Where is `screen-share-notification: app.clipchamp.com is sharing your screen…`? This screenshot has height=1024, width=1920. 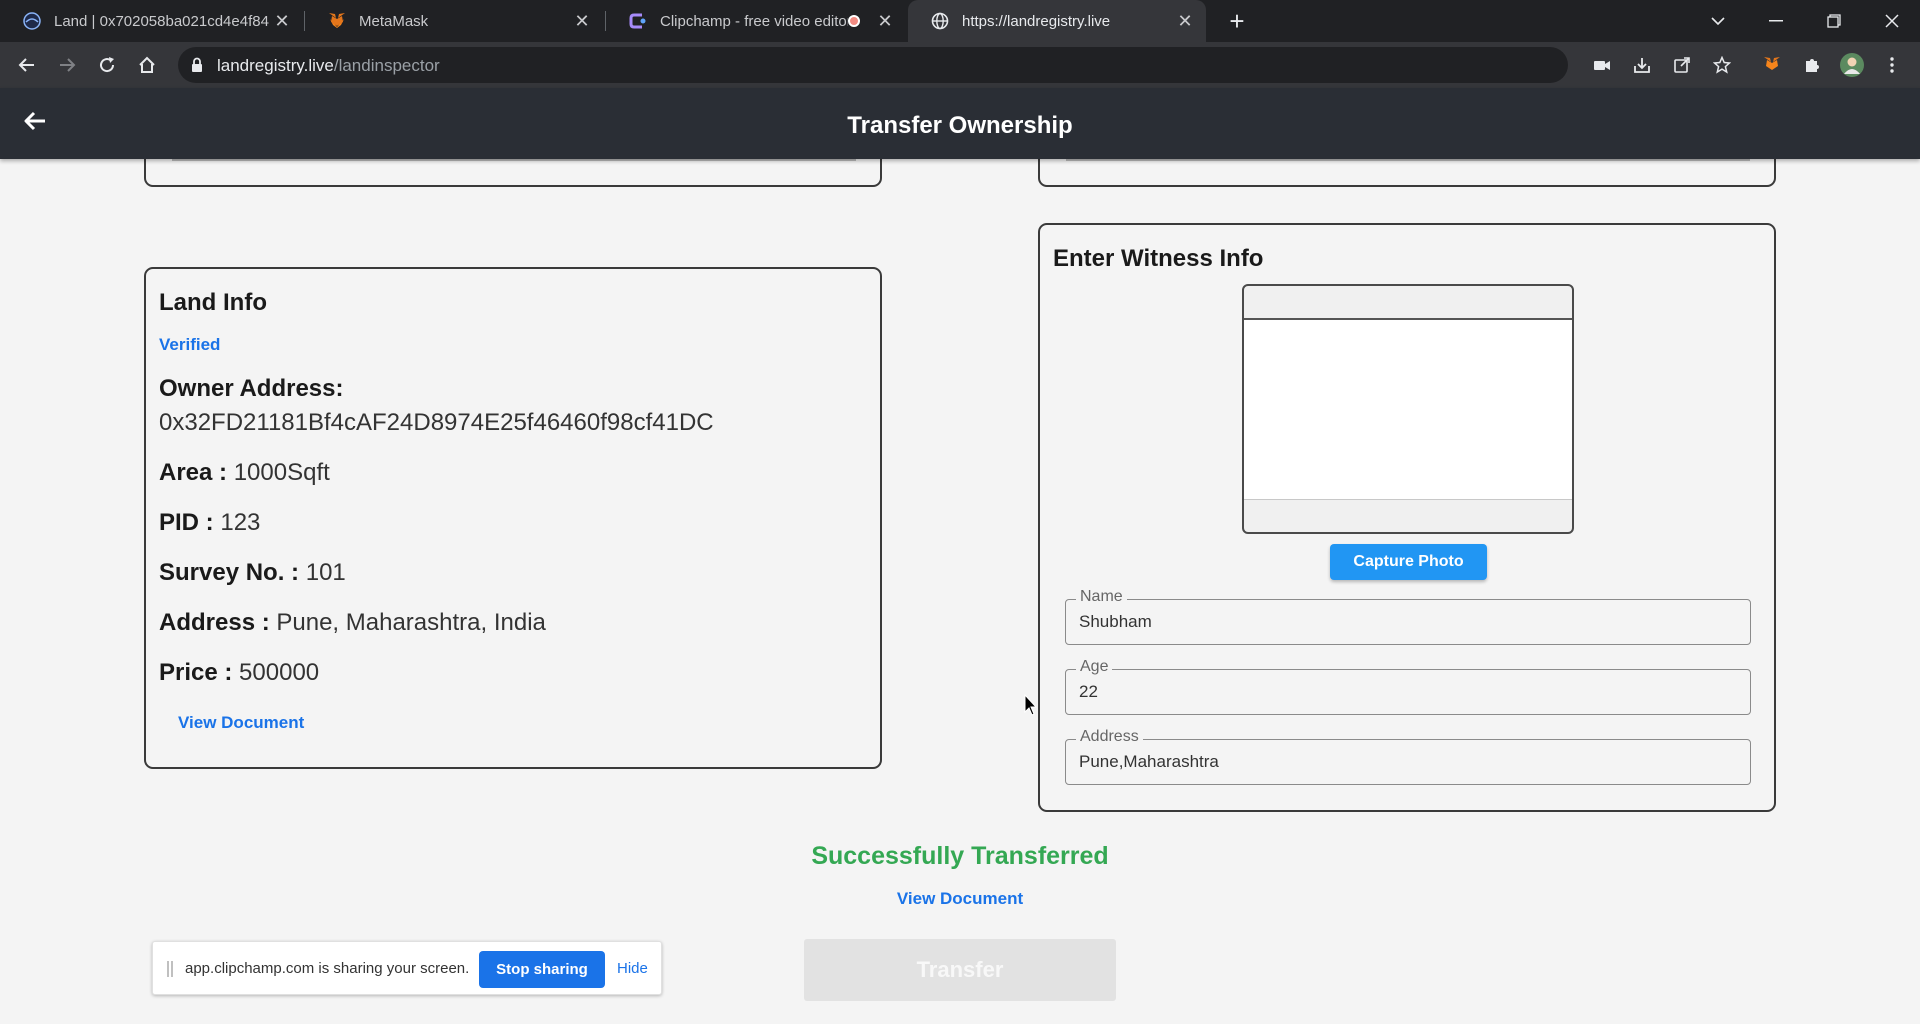 screen-share-notification: app.clipchamp.com is sharing your screen… is located at coordinates (407, 968).